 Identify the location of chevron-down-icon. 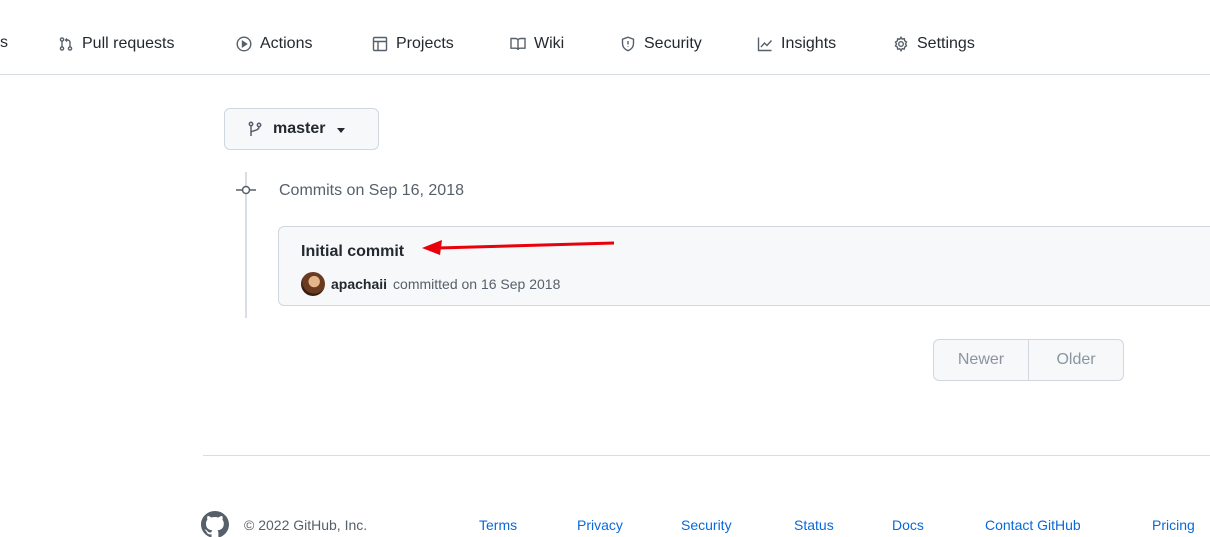
(341, 130).